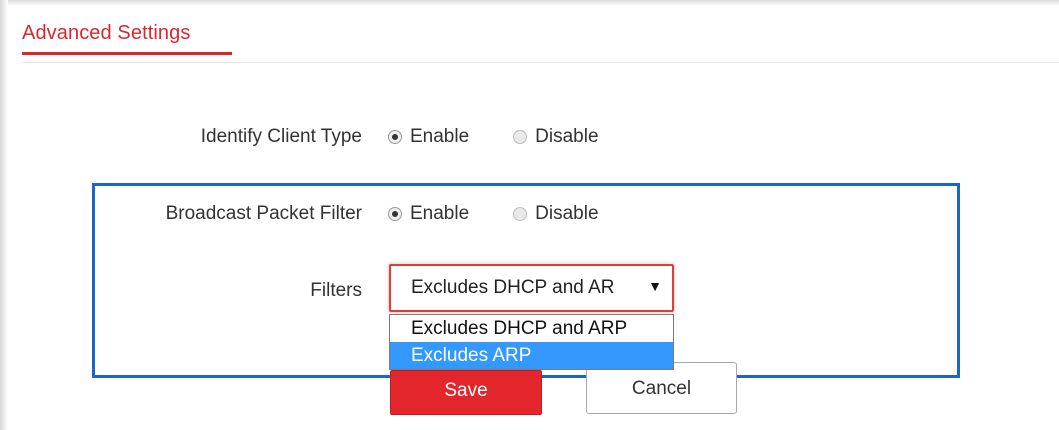 This screenshot has height=430, width=1059. Describe the element at coordinates (529, 3) in the screenshot. I see `window-shadow-top` at that location.